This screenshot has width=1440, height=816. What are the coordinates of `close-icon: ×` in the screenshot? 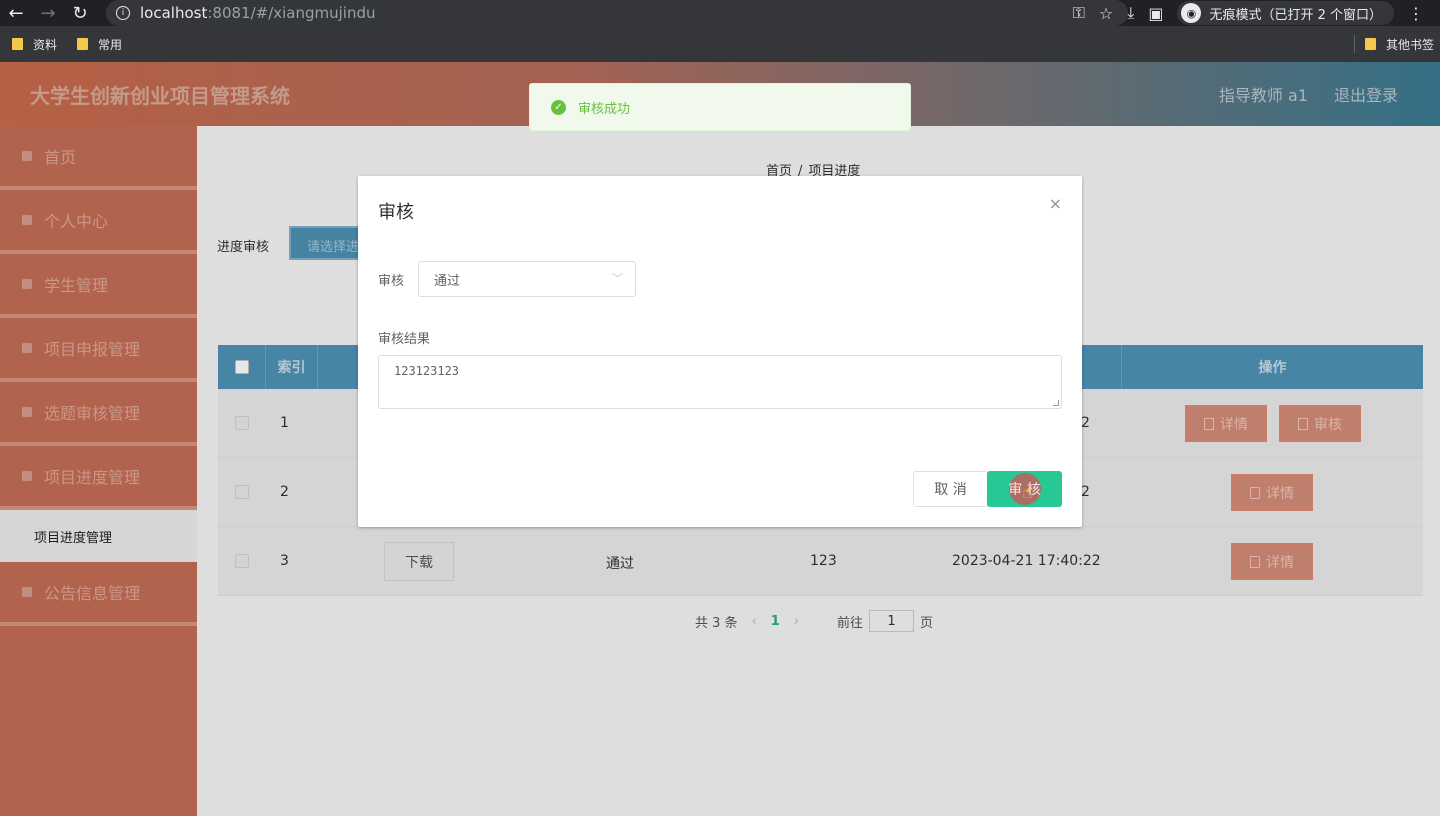 It's located at (1055, 203).